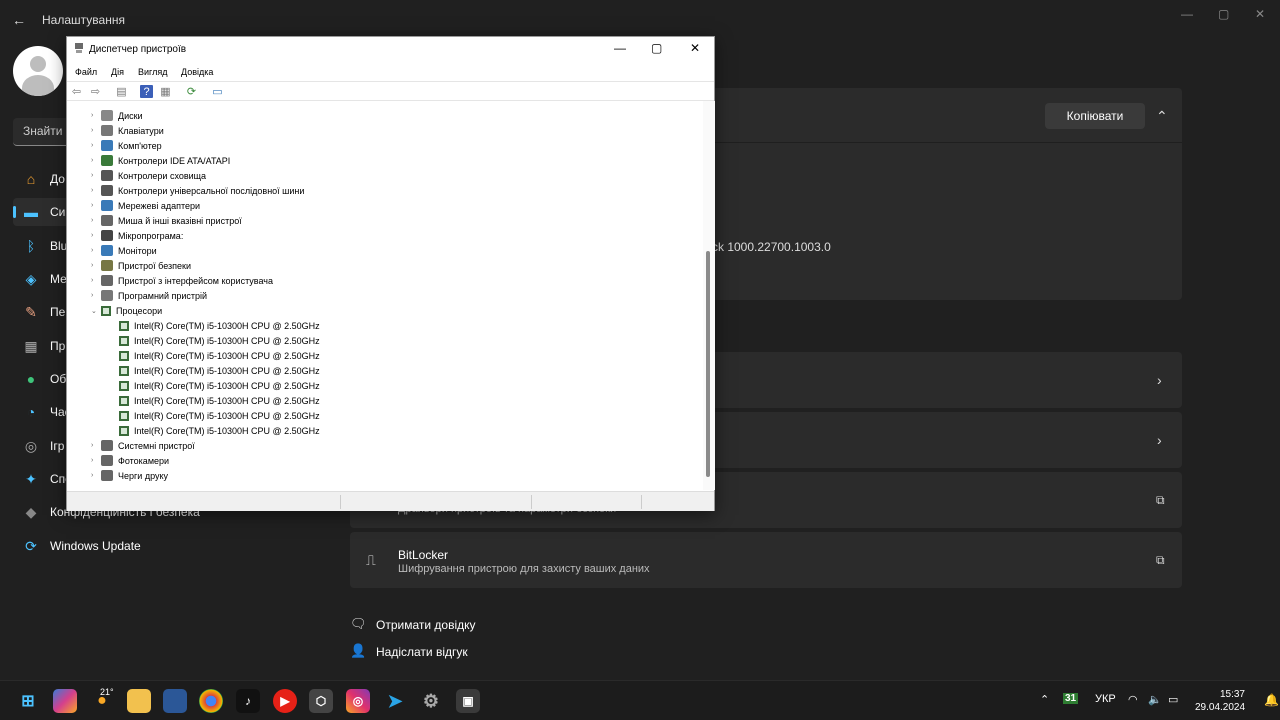  I want to click on instagram-icon: ◎, so click(358, 701).